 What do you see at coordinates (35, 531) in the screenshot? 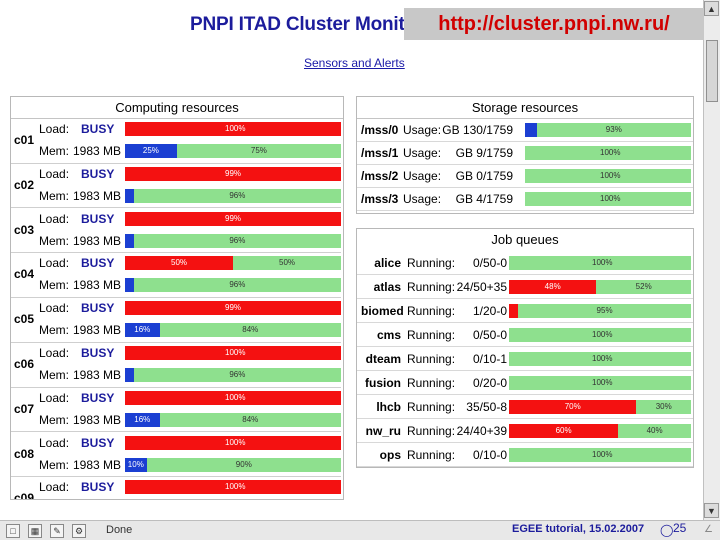
I see `table-icon: ▦` at bounding box center [35, 531].